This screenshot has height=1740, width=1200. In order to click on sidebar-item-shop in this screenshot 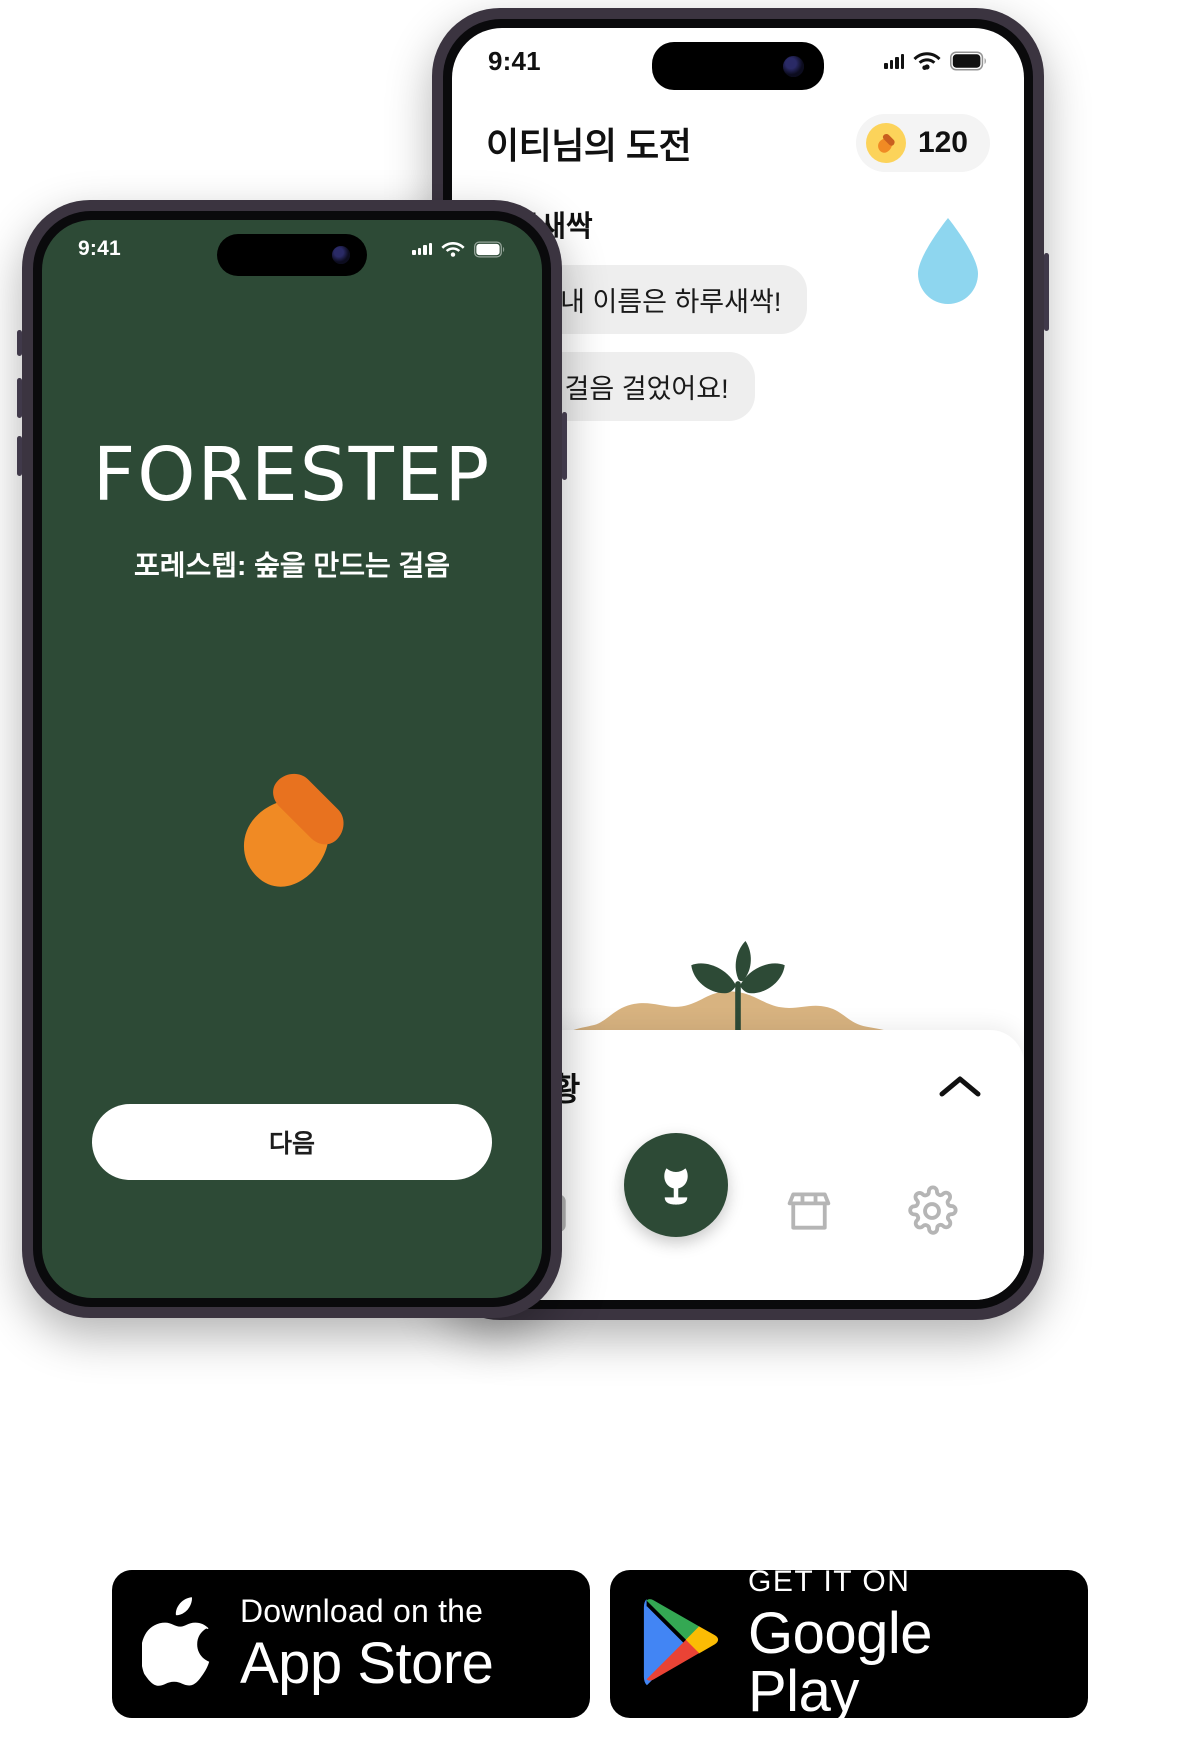, I will do `click(809, 1211)`.